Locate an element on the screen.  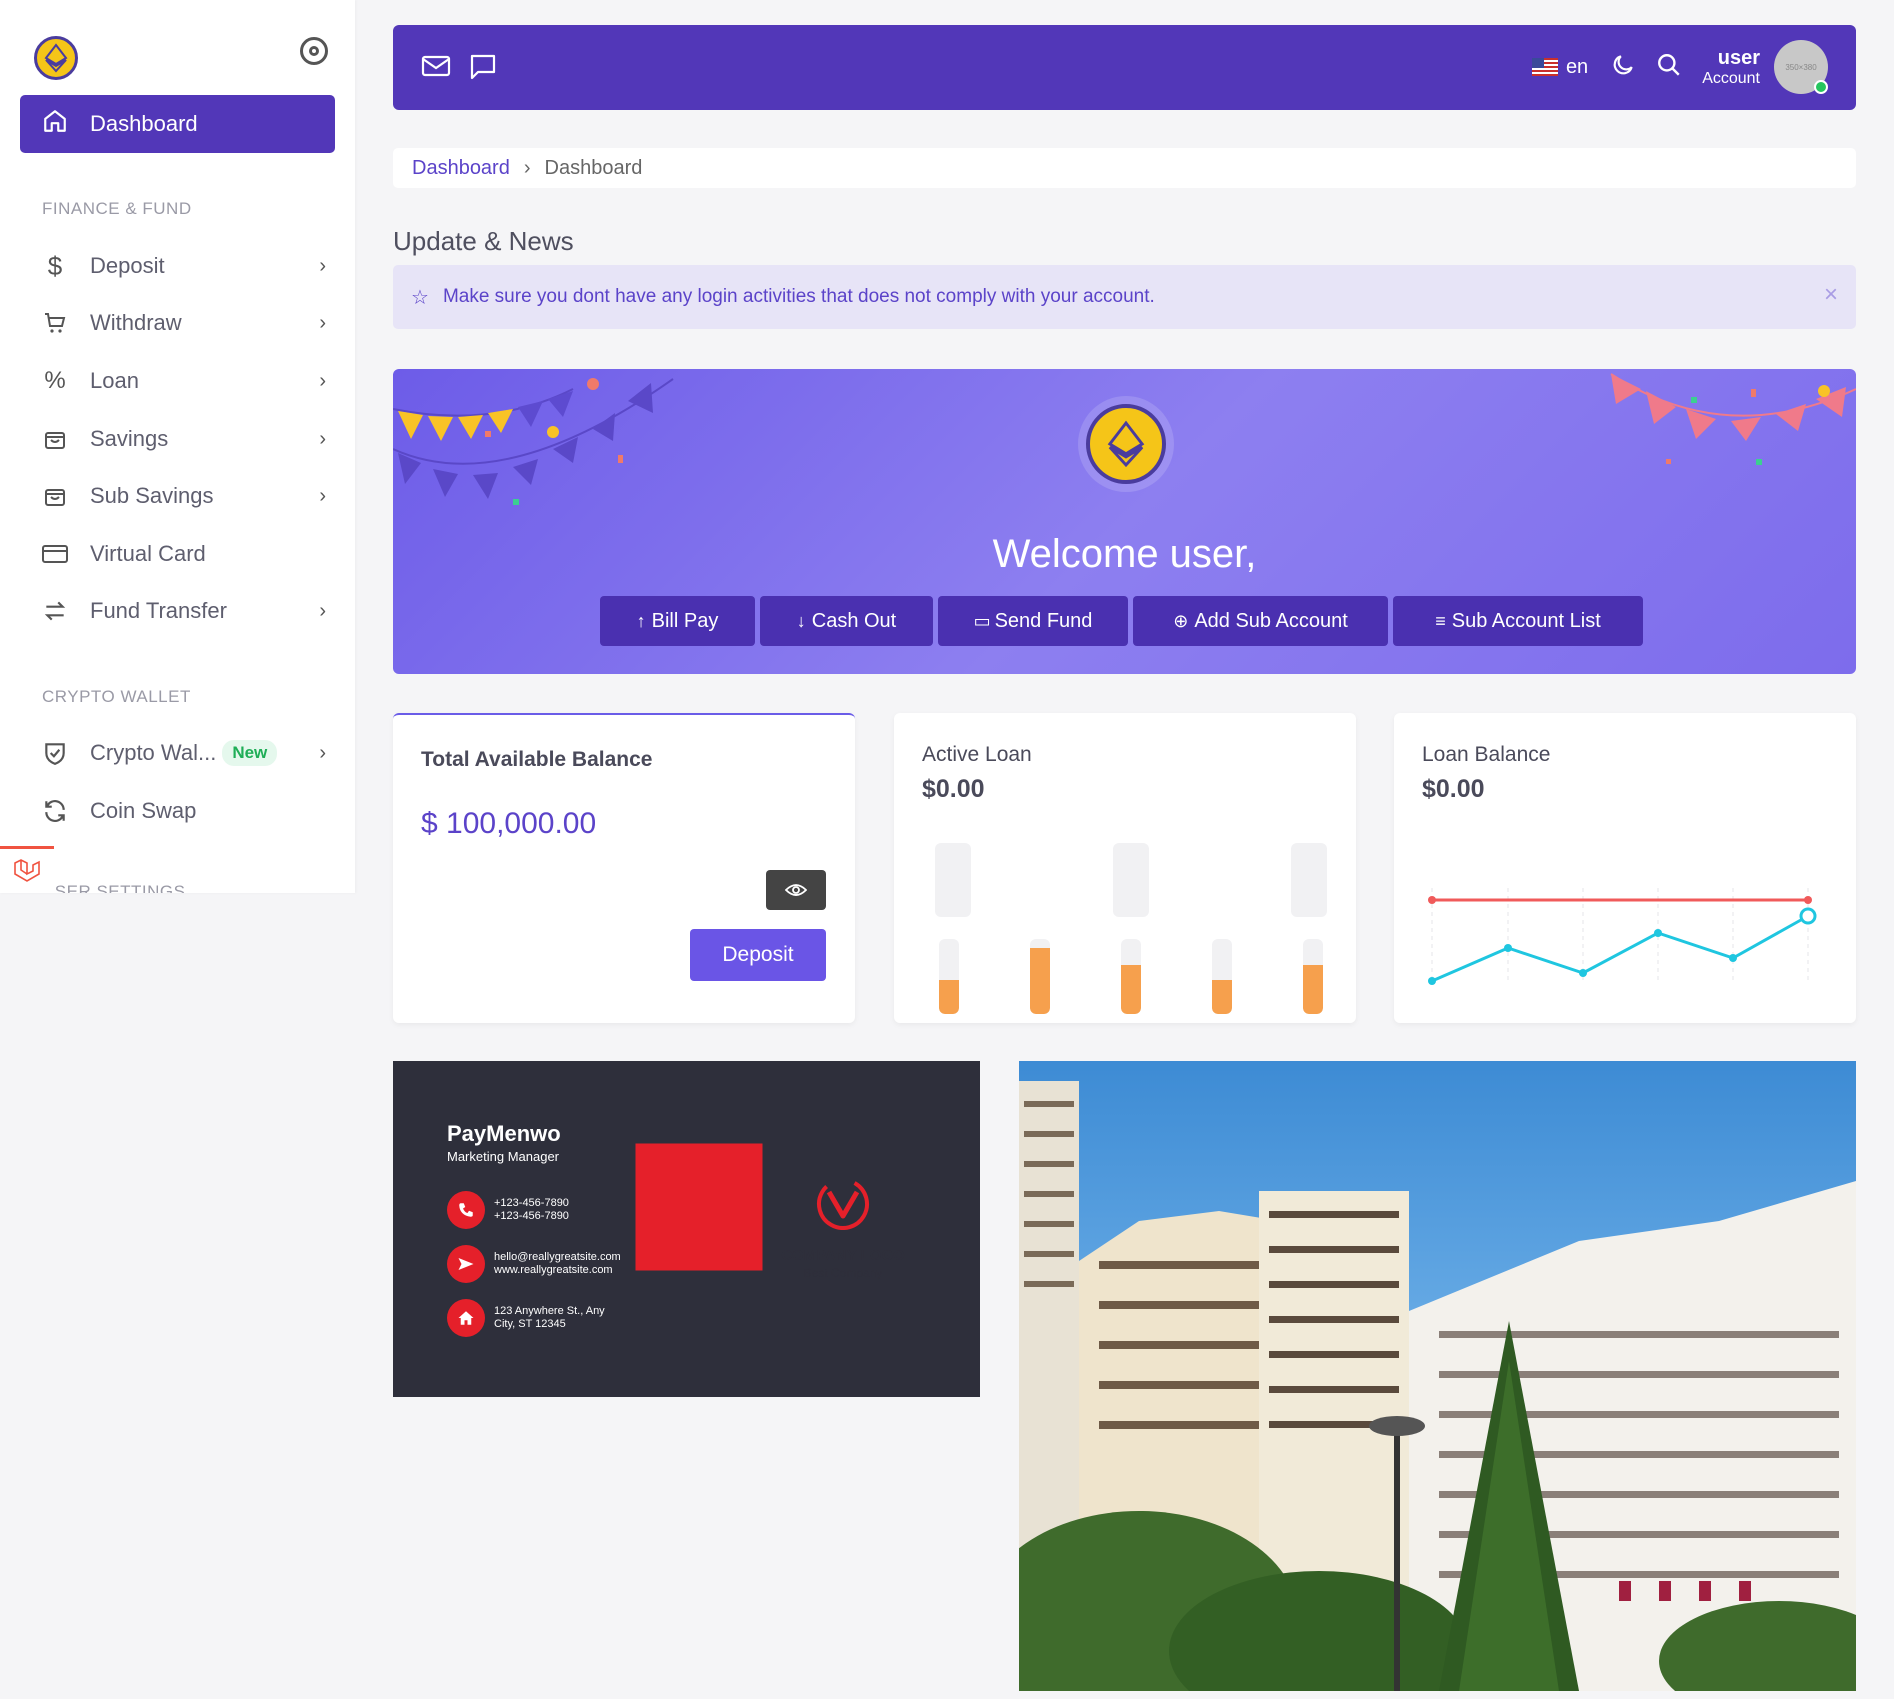
sidebar-item-label: Virtual Card is located at coordinates (148, 553).